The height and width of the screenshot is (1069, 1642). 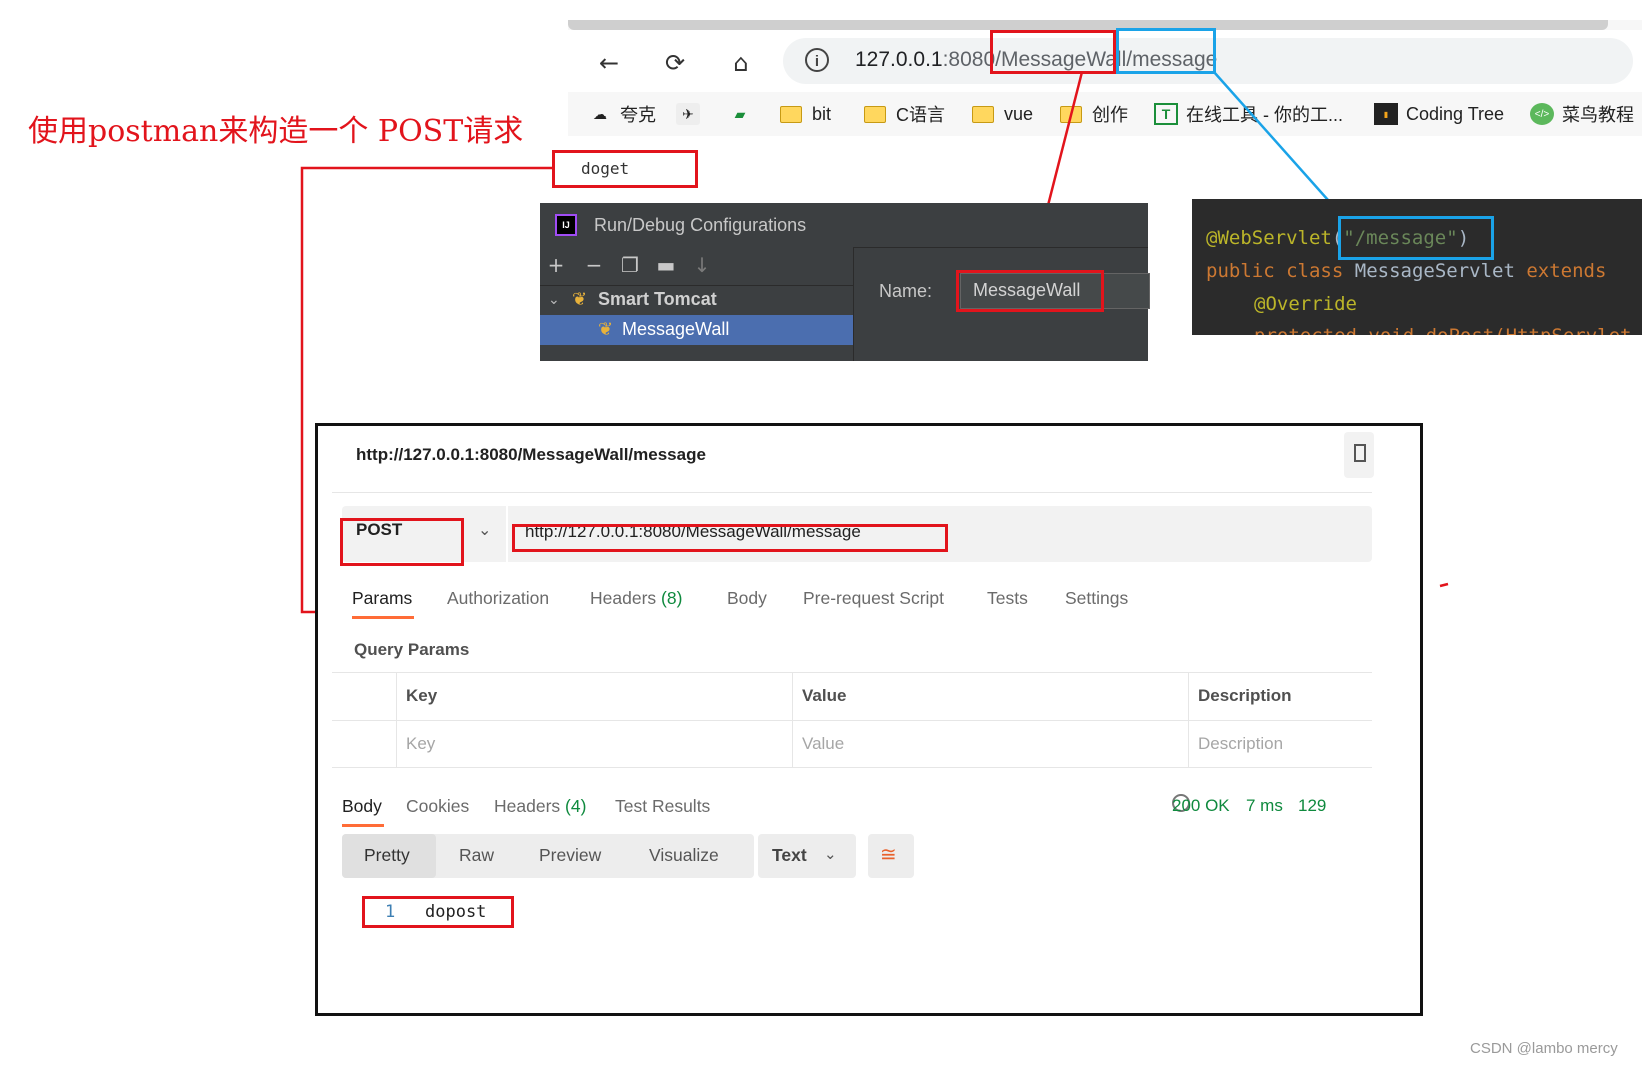 What do you see at coordinates (1201, 806) in the screenshot?
I see `status-code: 200 OK` at bounding box center [1201, 806].